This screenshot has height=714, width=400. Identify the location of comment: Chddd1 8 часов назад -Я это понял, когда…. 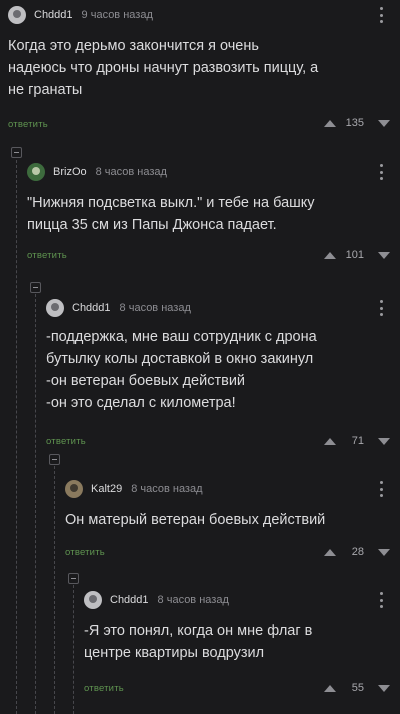
(242, 647).